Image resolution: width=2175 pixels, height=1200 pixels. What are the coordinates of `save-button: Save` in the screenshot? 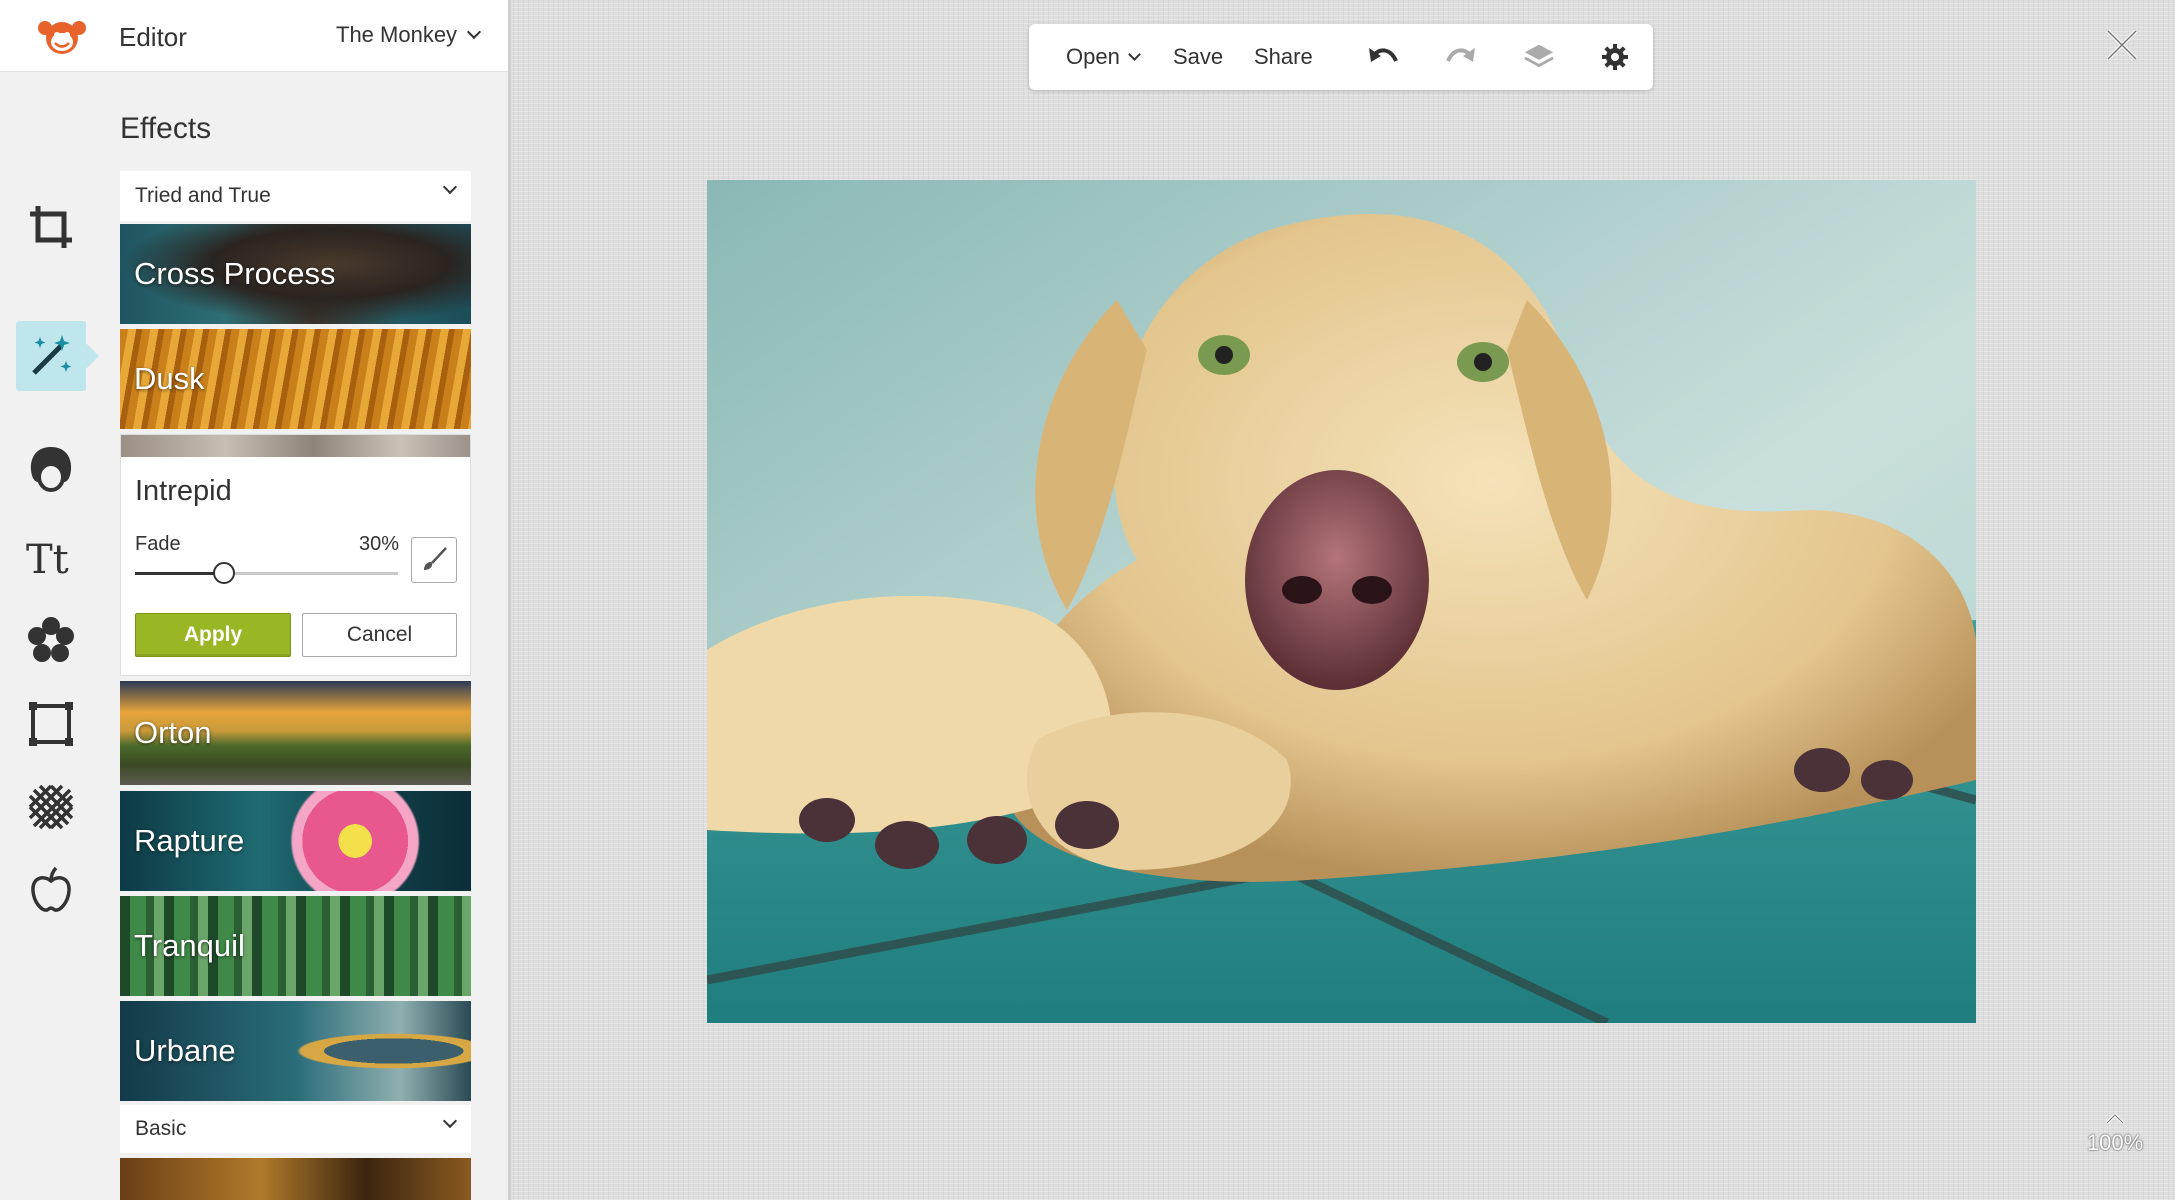 It's located at (1198, 57).